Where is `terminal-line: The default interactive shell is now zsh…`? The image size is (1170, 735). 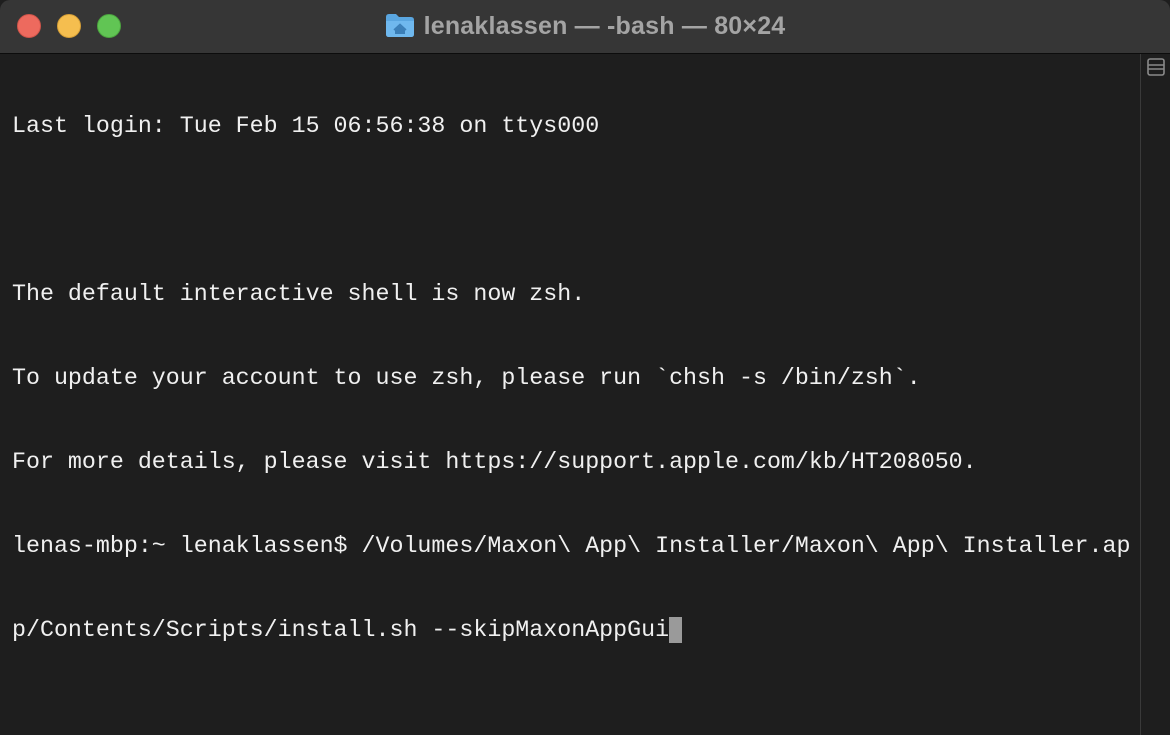
terminal-line: The default interactive shell is now zsh… is located at coordinates (299, 294).